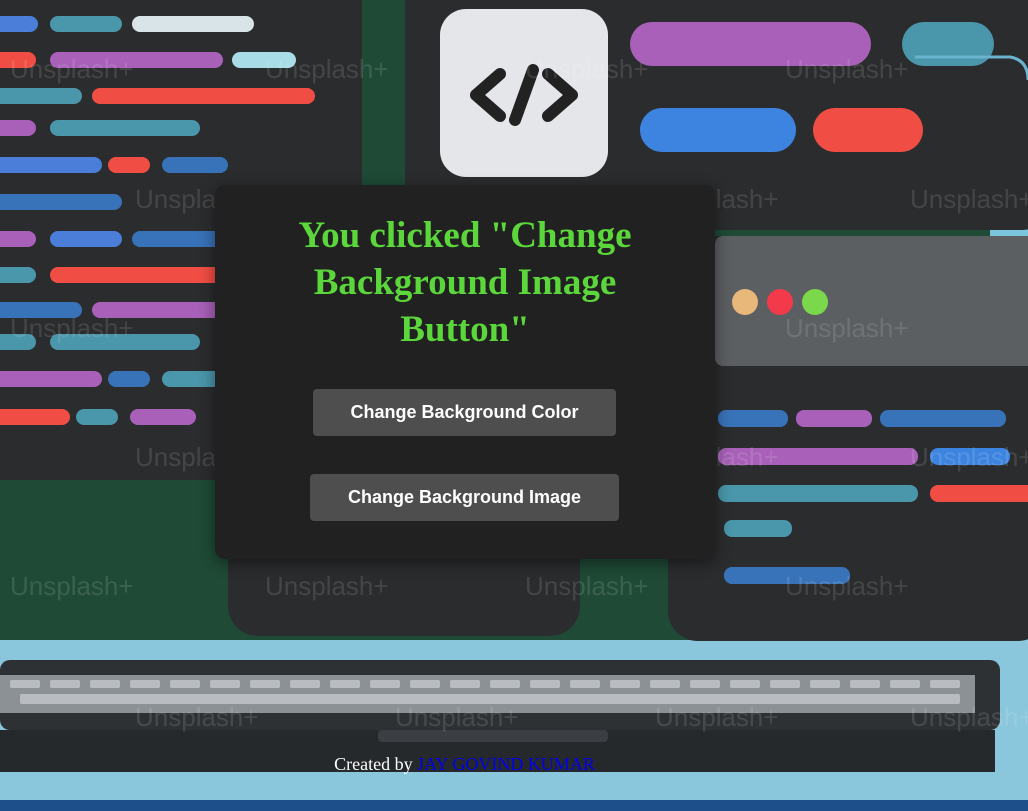  I want to click on change-background-image-button: Change Background Image, so click(464, 497).